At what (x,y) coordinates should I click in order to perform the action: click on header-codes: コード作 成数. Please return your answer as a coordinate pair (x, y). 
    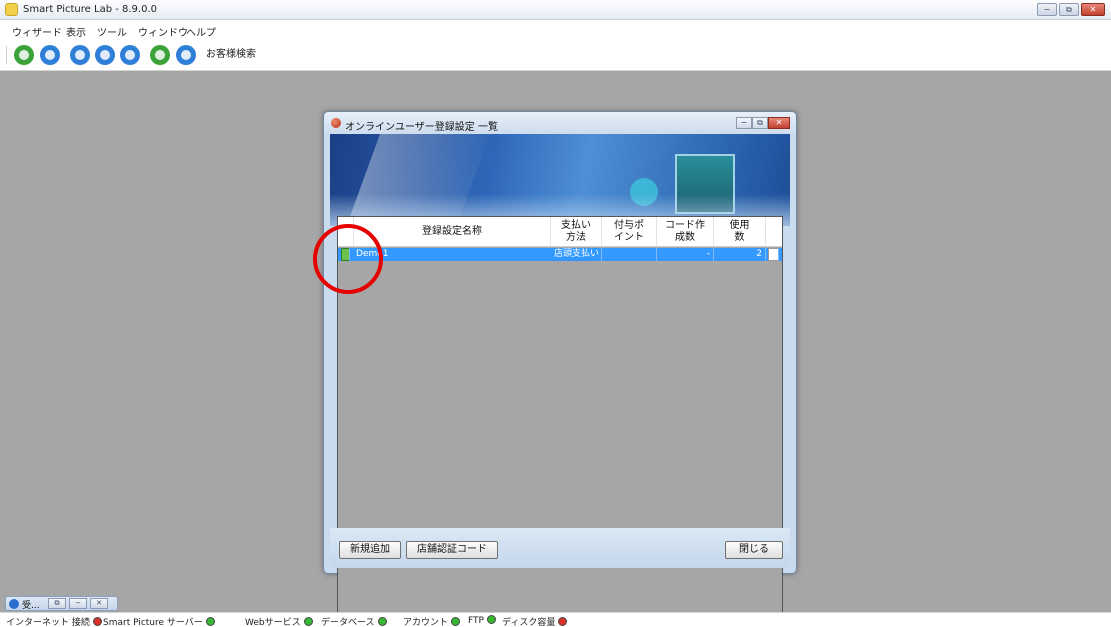
    Looking at the image, I should click on (685, 232).